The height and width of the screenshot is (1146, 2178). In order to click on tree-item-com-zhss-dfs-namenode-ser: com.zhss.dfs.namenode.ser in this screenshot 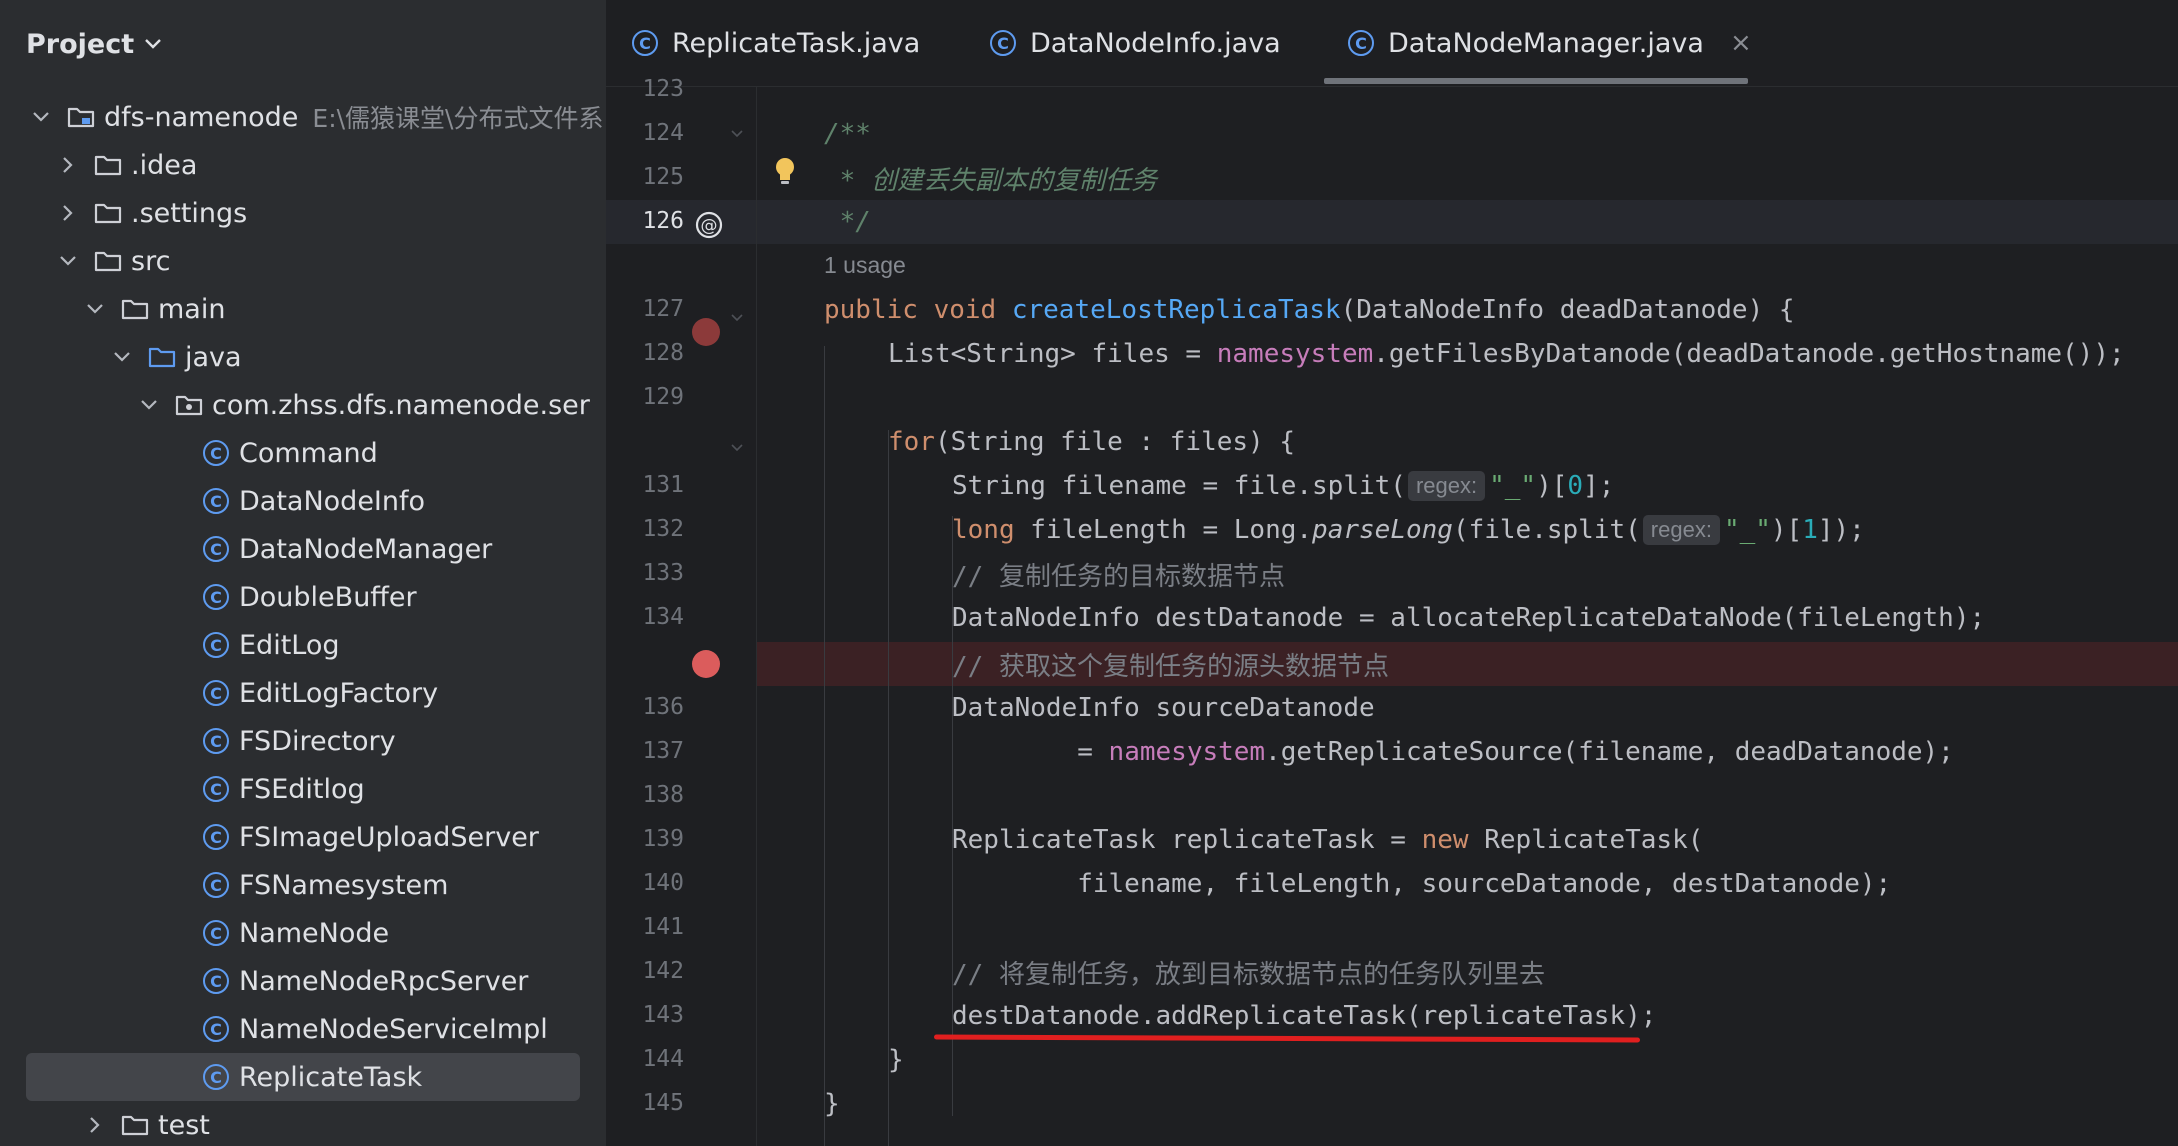, I will do `click(303, 405)`.